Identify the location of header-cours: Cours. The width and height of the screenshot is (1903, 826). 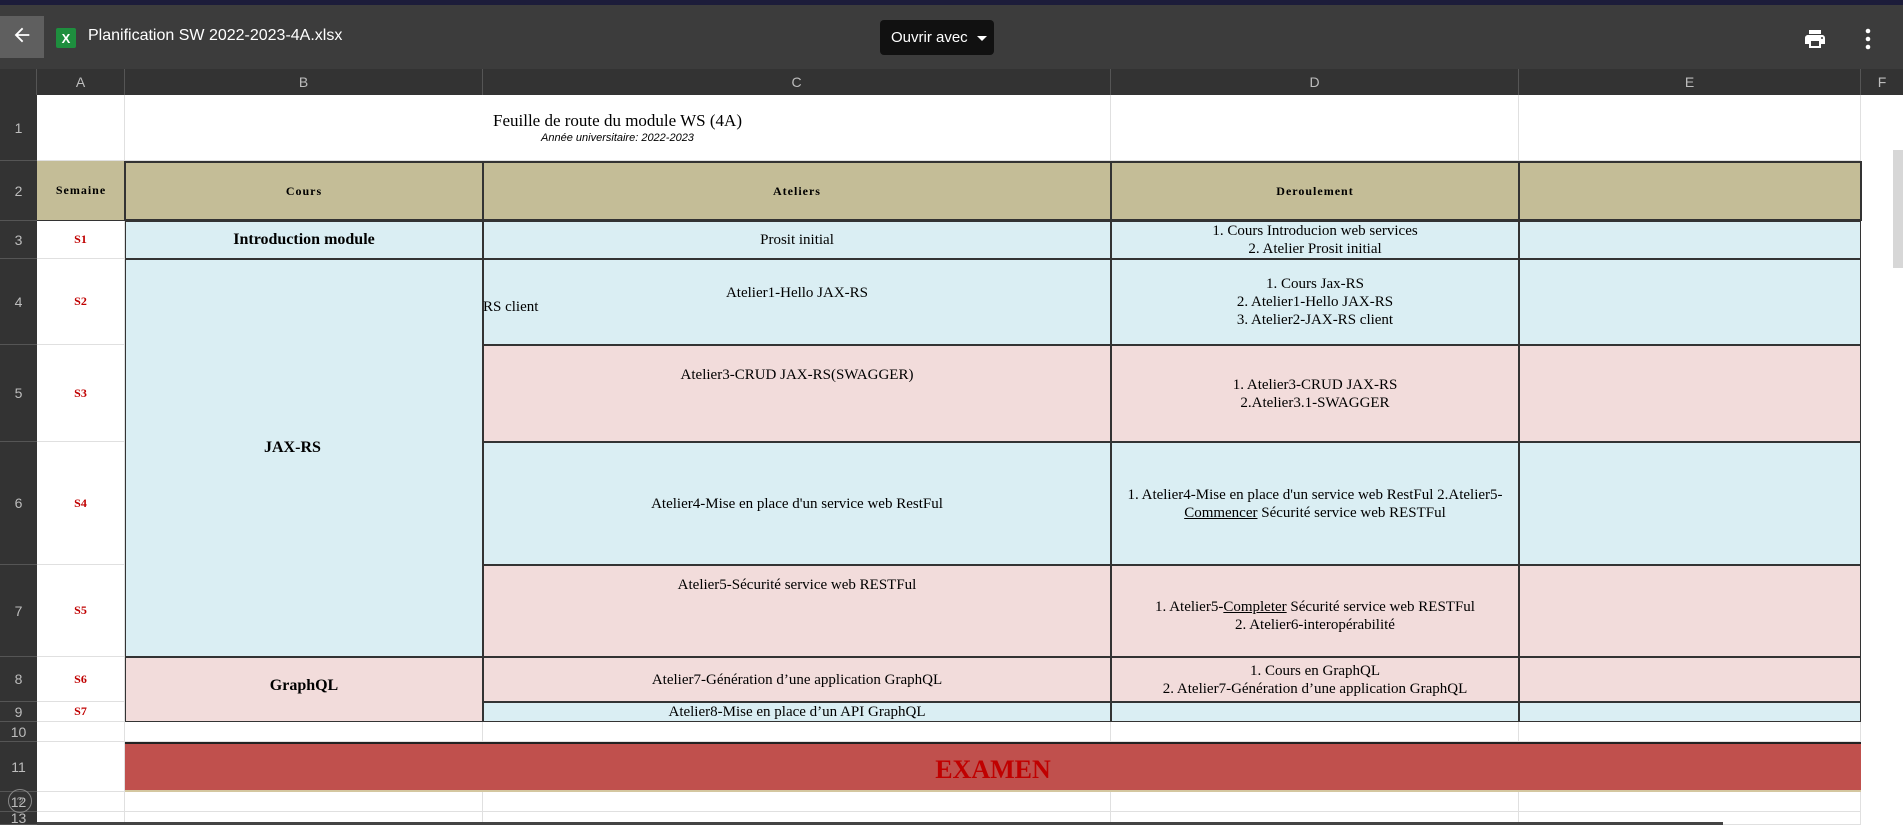
(304, 191).